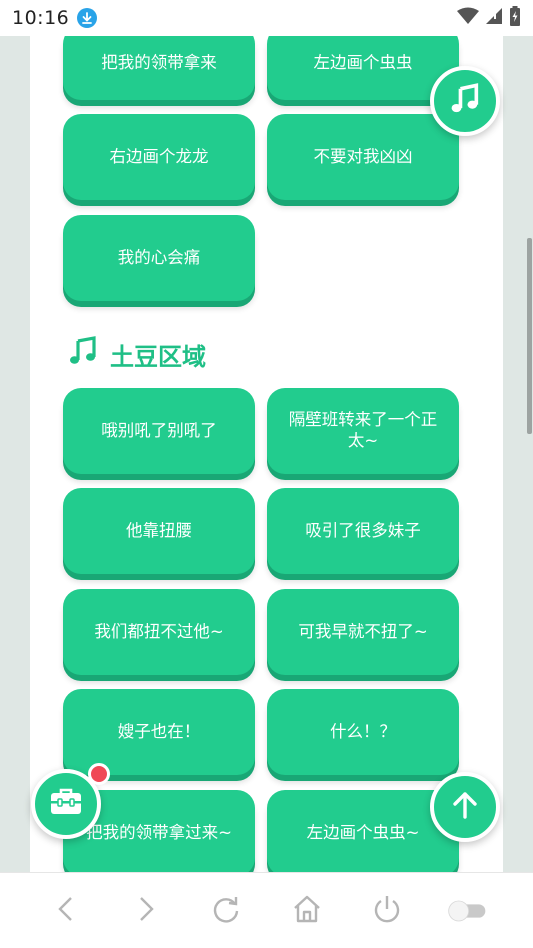  I want to click on scroll-to-top-button, so click(465, 807).